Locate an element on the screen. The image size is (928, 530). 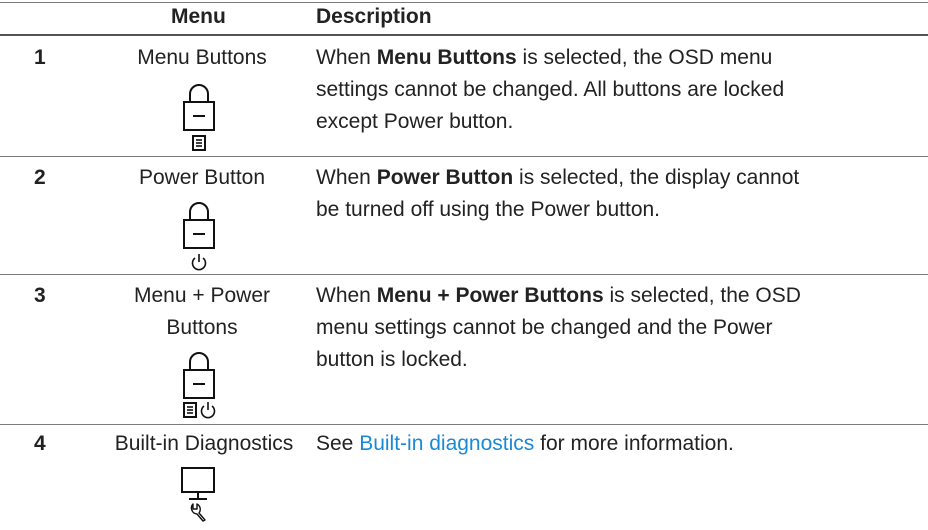
desc-text: button is locked. is located at coordinates (392, 359).